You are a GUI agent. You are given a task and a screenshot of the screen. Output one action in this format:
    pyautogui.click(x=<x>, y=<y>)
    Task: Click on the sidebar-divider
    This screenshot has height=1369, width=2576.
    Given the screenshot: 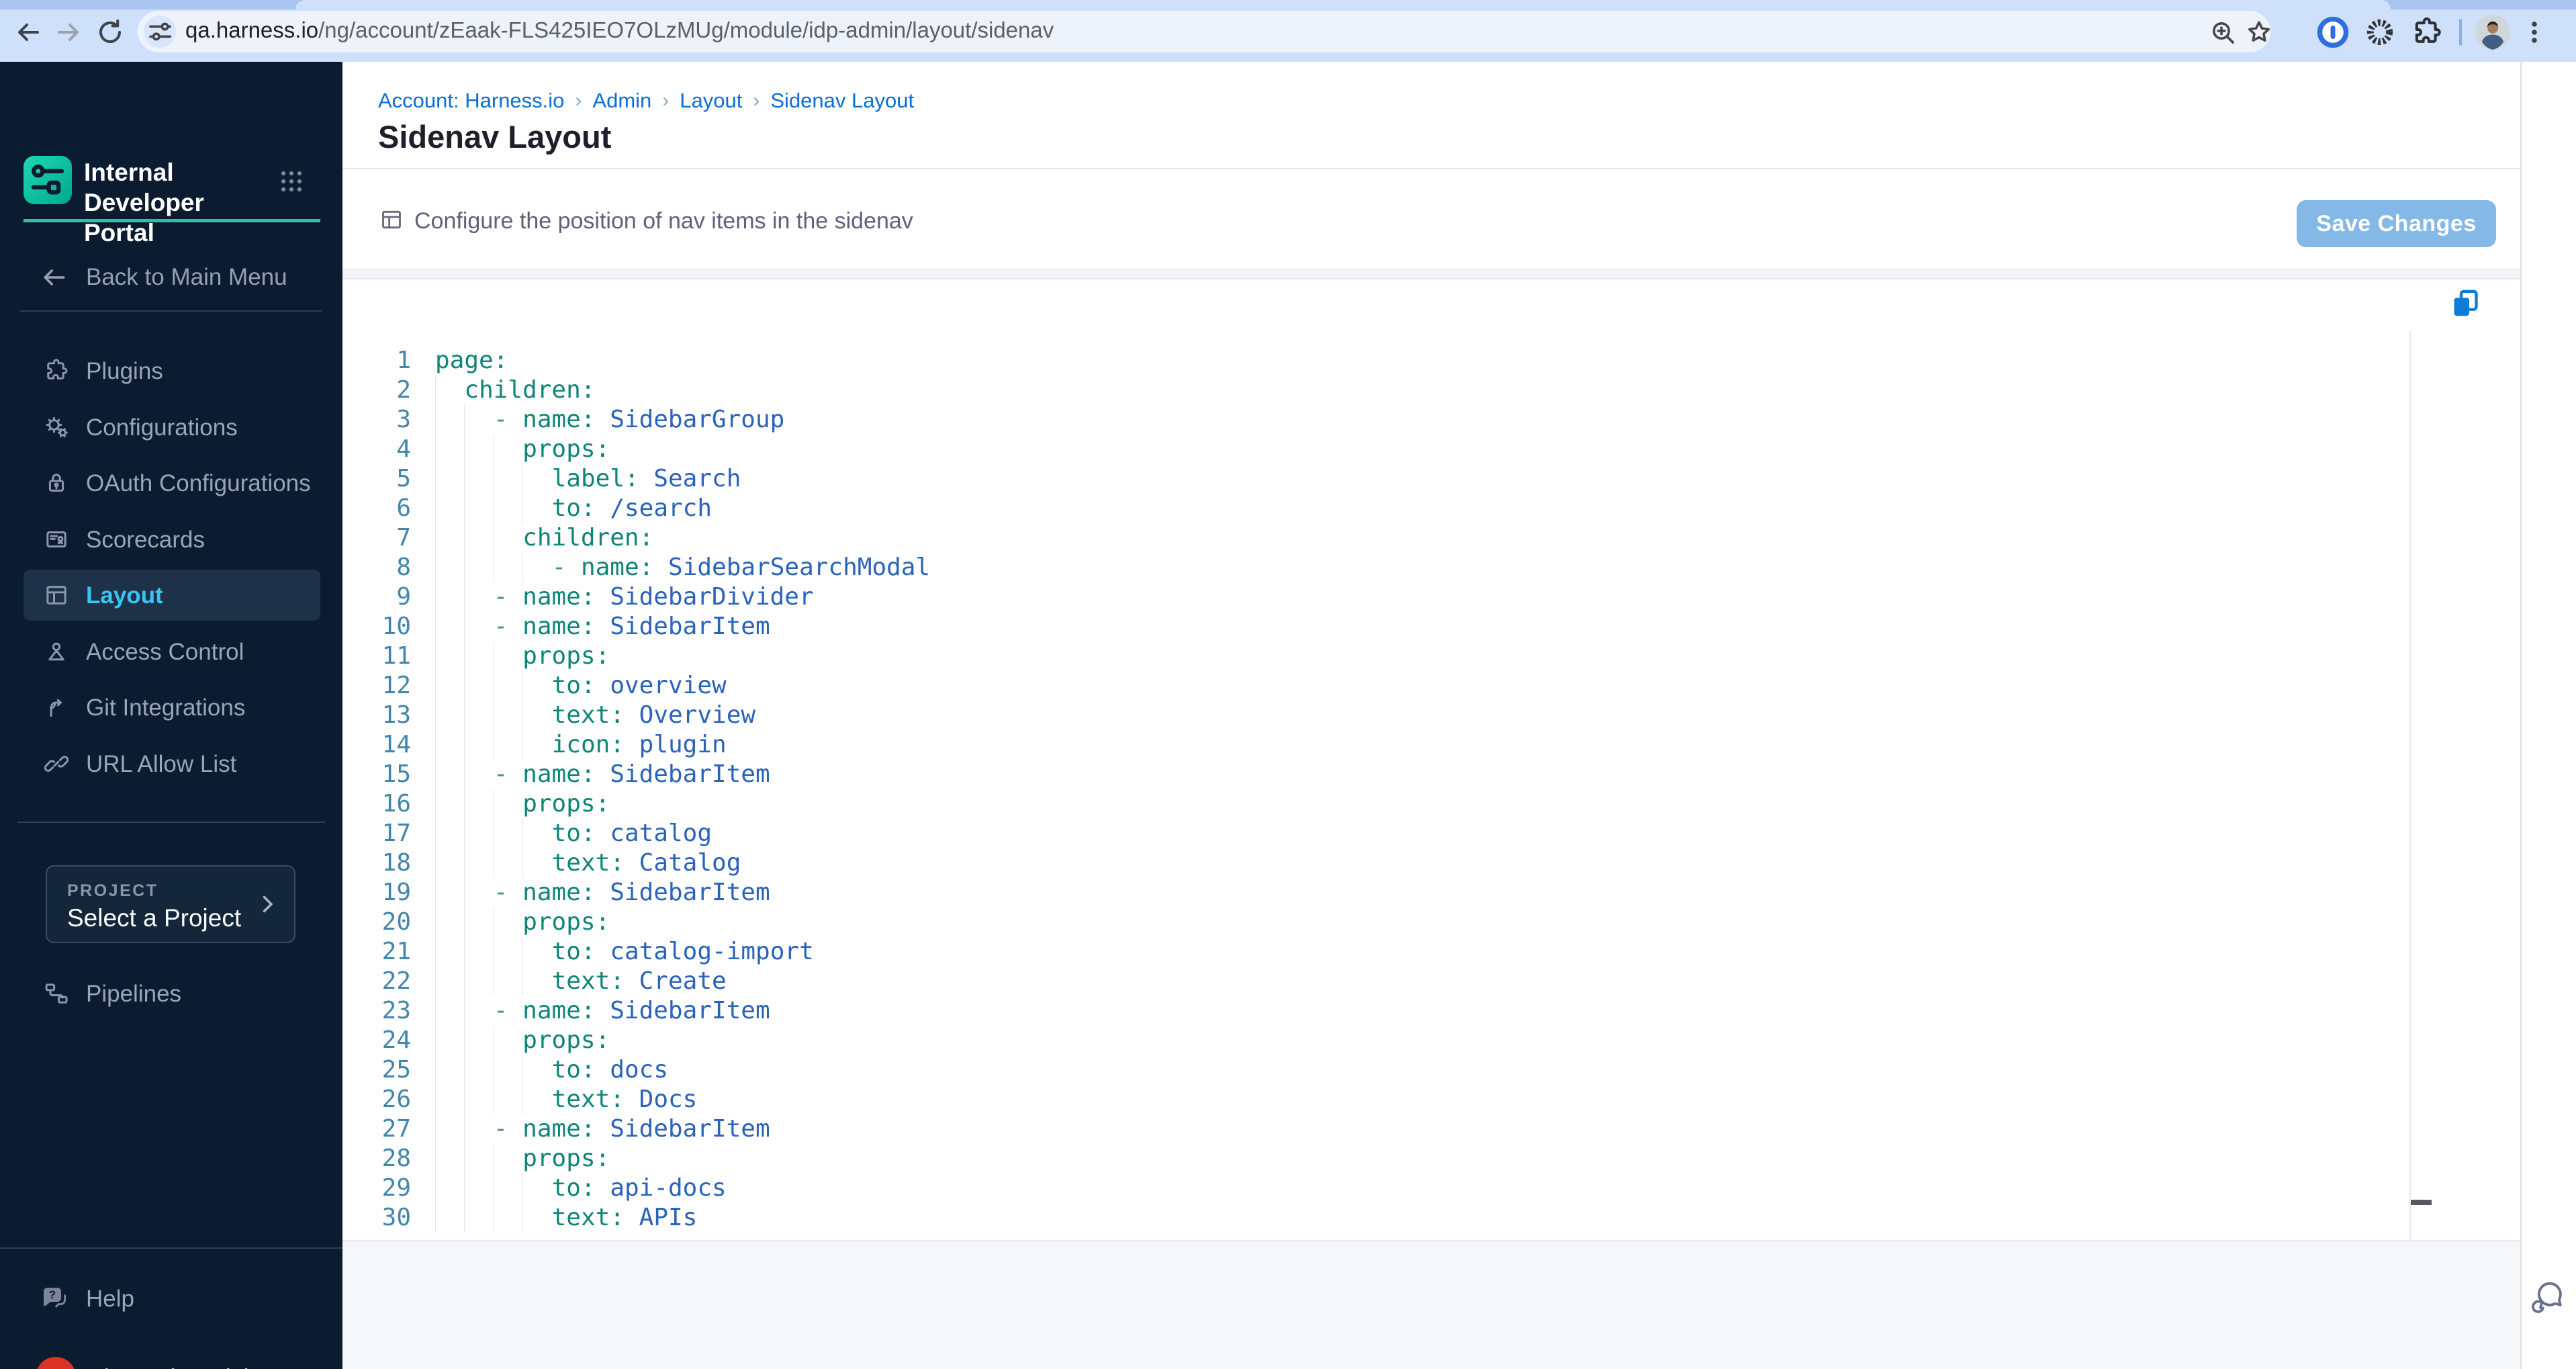 What is the action you would take?
    pyautogui.click(x=171, y=822)
    